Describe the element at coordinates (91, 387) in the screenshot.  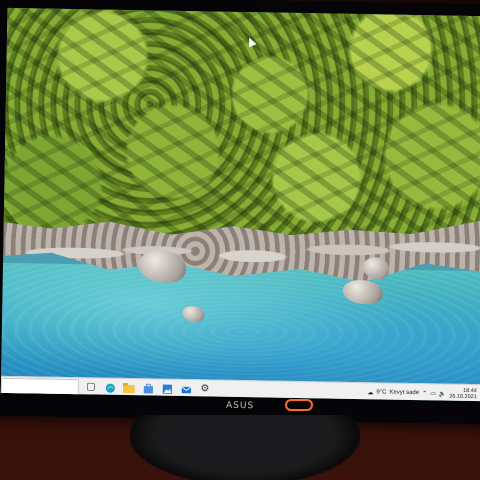
I see `task-view-icon: ▢` at that location.